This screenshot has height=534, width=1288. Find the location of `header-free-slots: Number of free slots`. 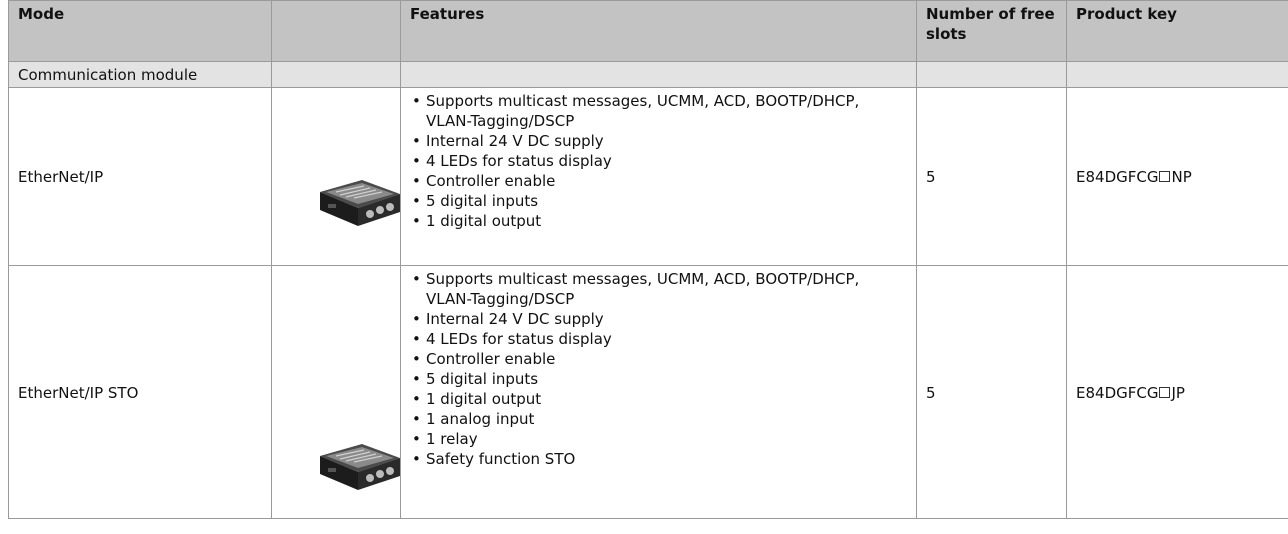

header-free-slots: Number of free slots is located at coordinates (991, 31).